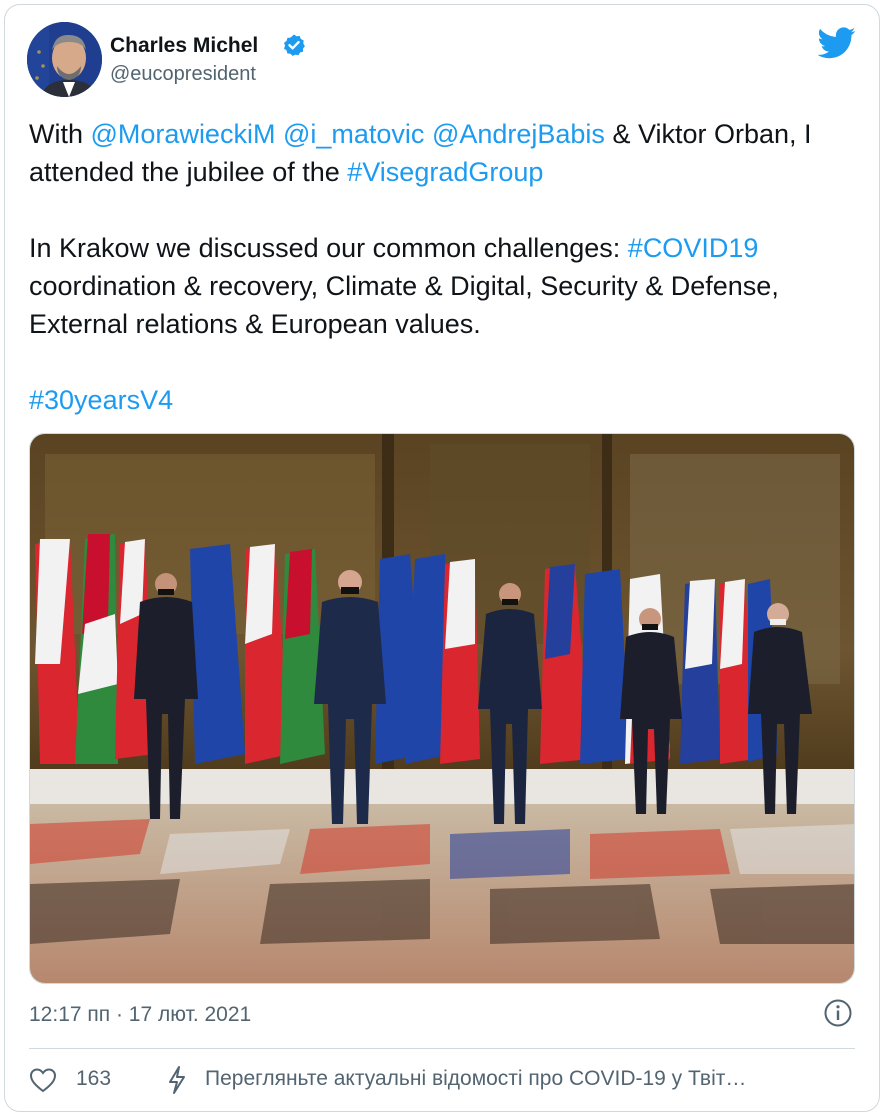 The image size is (886, 1118). I want to click on hashtag-link: #30yearsV4, so click(101, 400).